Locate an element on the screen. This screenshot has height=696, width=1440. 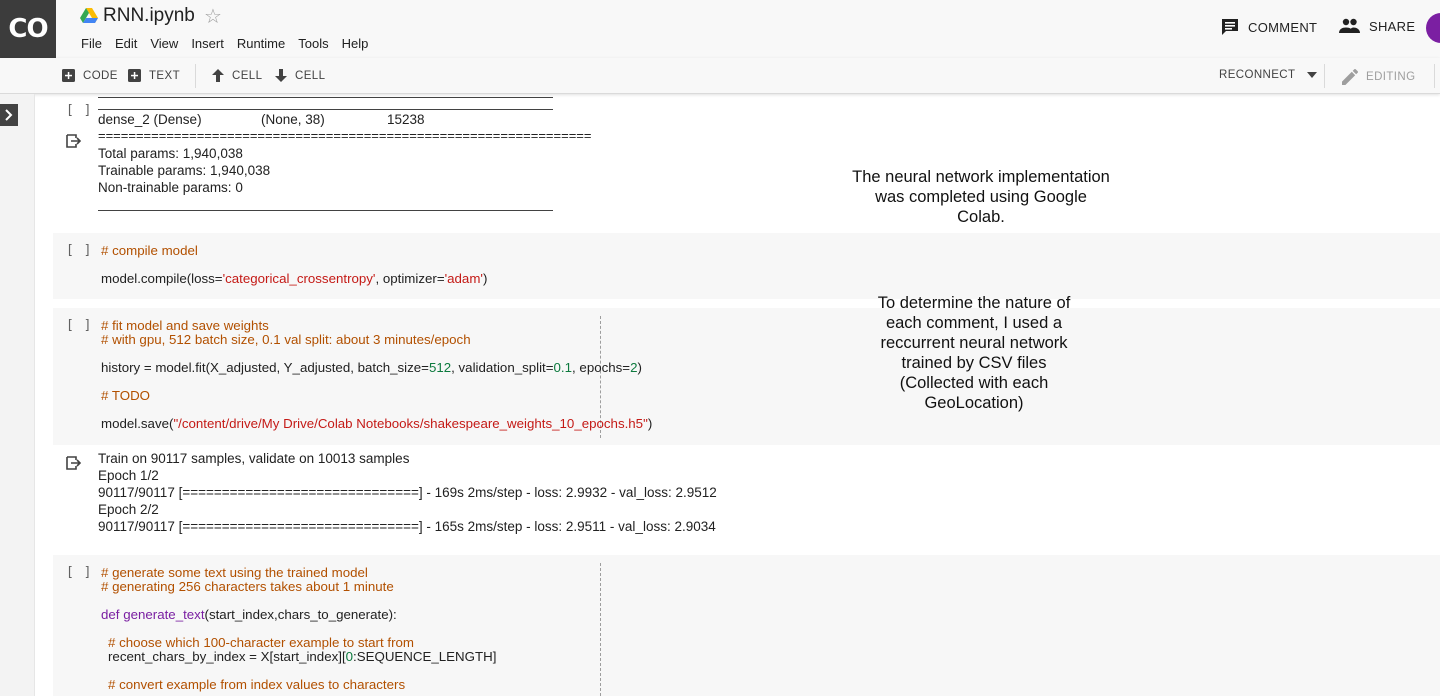
code-comment: # TODO is located at coordinates (126, 395).